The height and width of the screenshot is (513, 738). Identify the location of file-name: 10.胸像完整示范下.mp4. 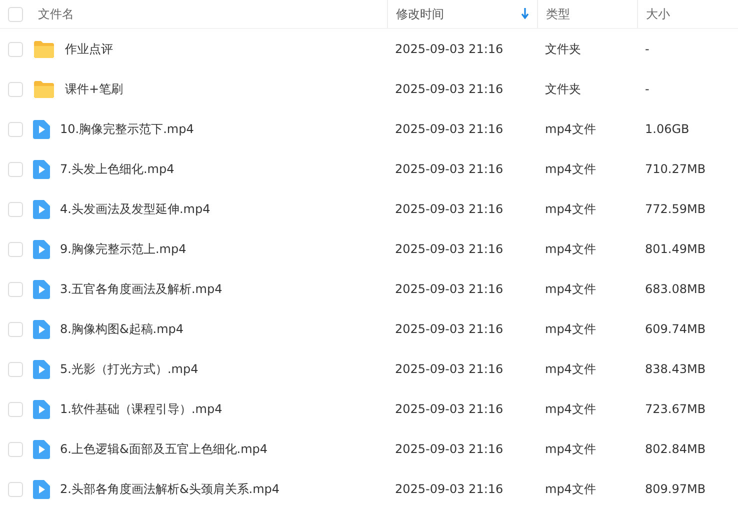
(127, 129).